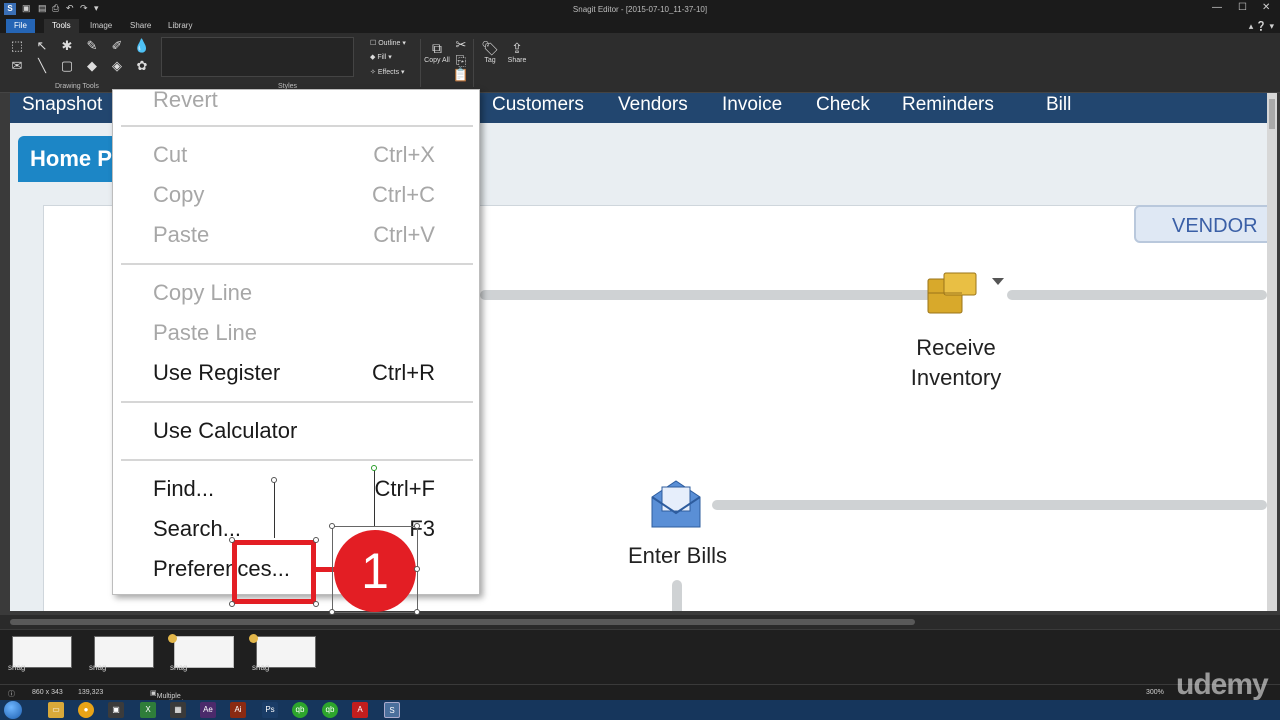  I want to click on tag-button: 🏷 Tag, so click(490, 51).